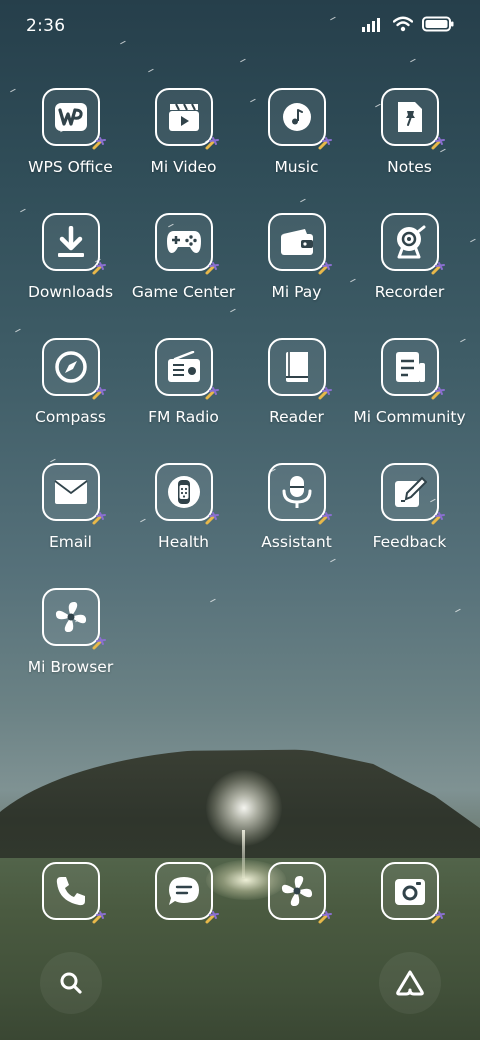  I want to click on status-bar: 2:36, so click(240, 26).